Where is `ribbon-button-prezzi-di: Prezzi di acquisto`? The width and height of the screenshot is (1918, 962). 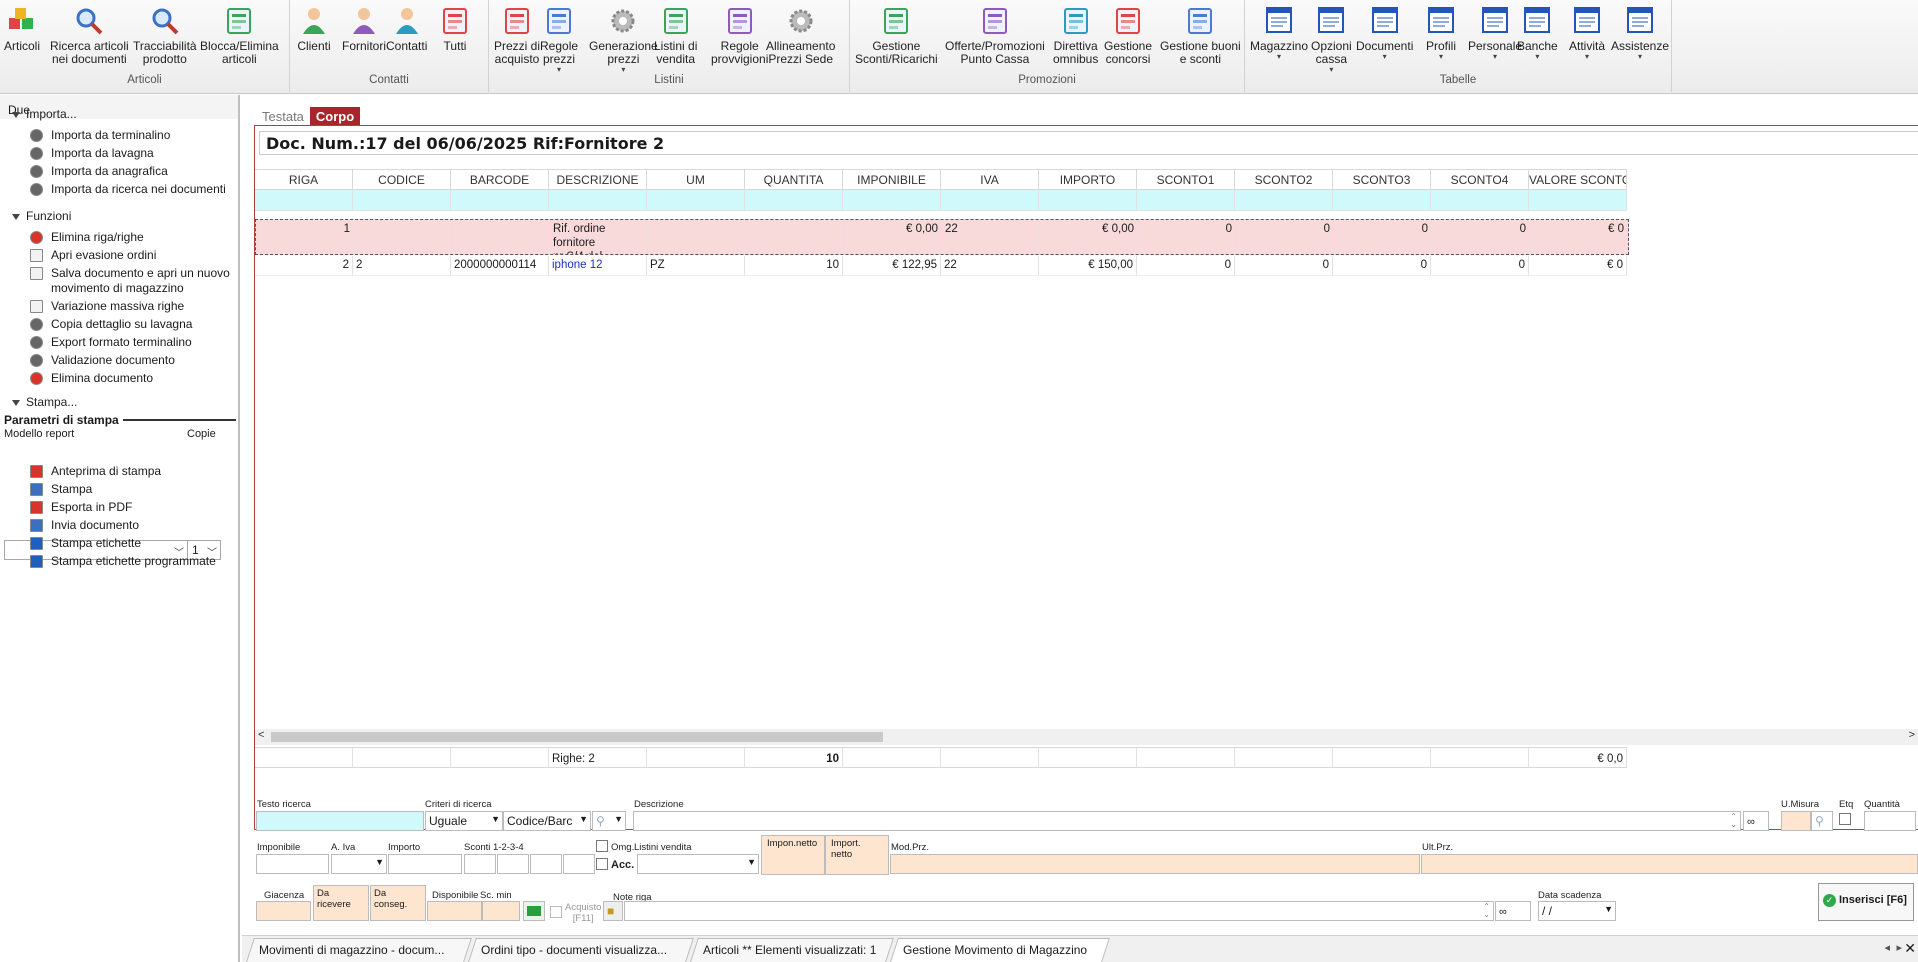
ribbon-button-prezzi-di: Prezzi di acquisto is located at coordinates (517, 35).